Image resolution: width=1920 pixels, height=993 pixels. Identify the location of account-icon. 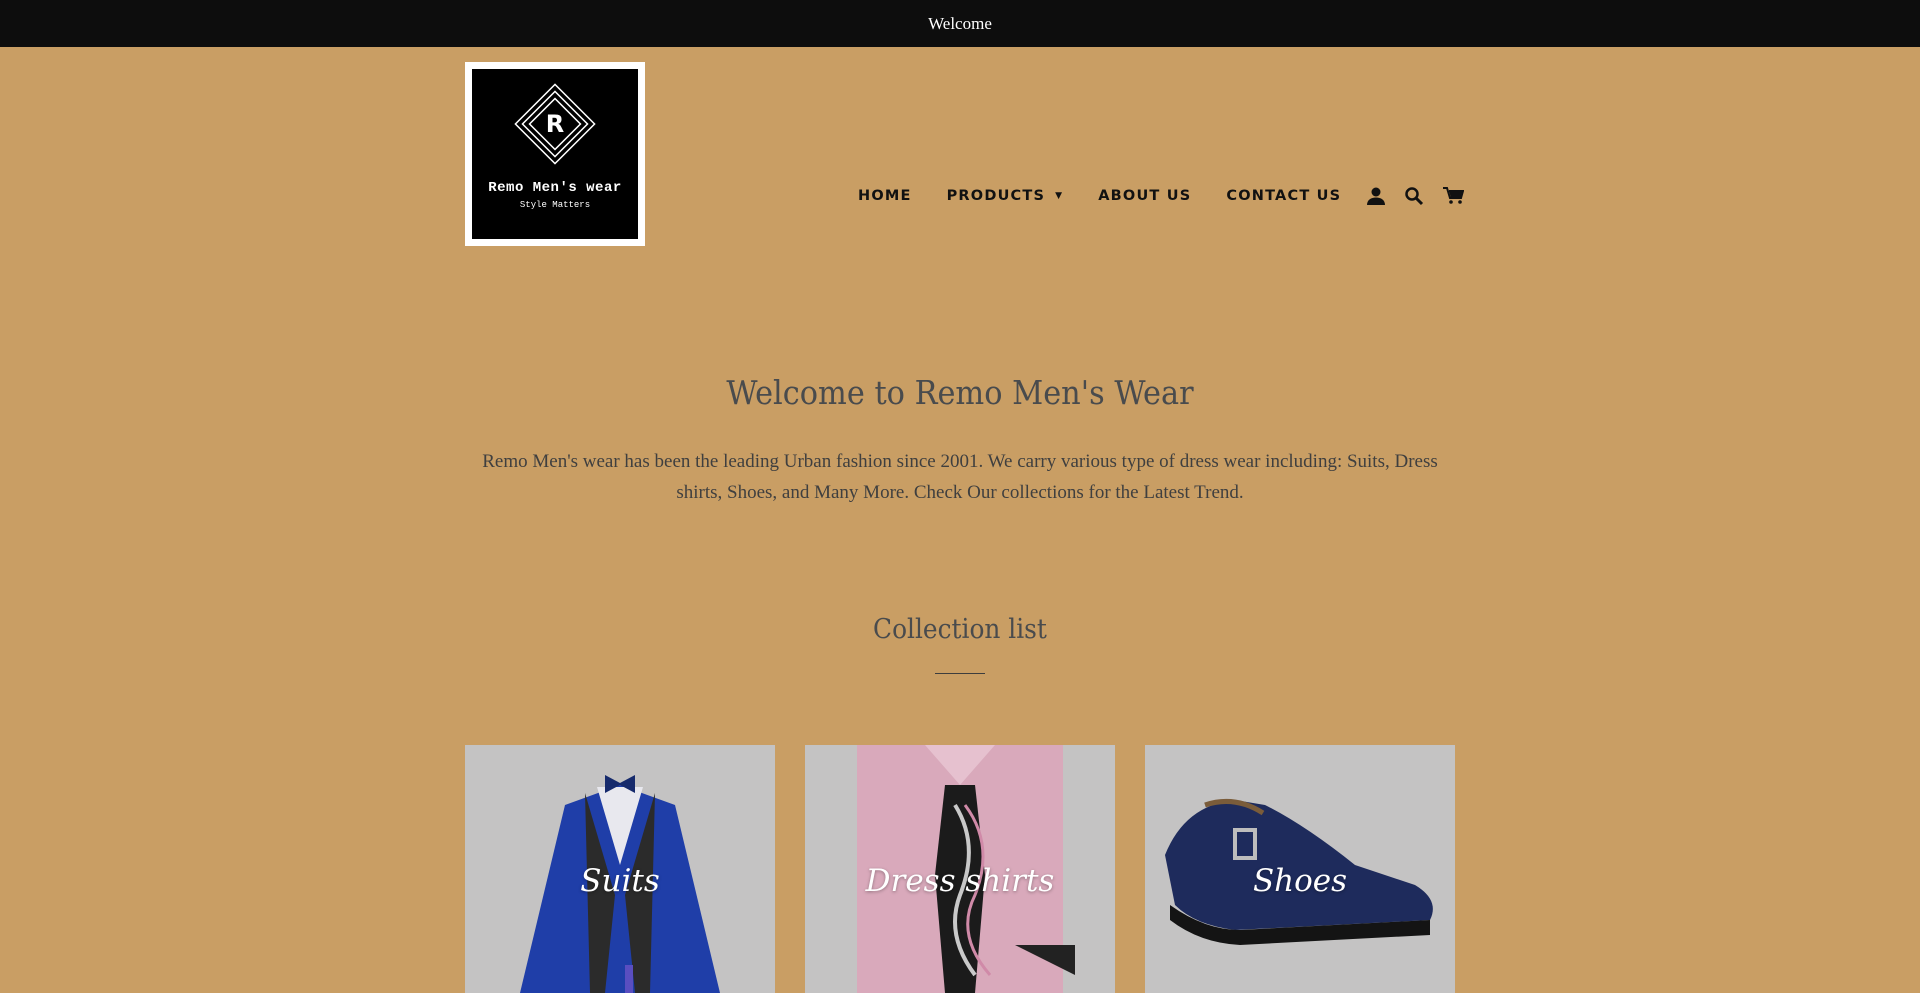
(1376, 196).